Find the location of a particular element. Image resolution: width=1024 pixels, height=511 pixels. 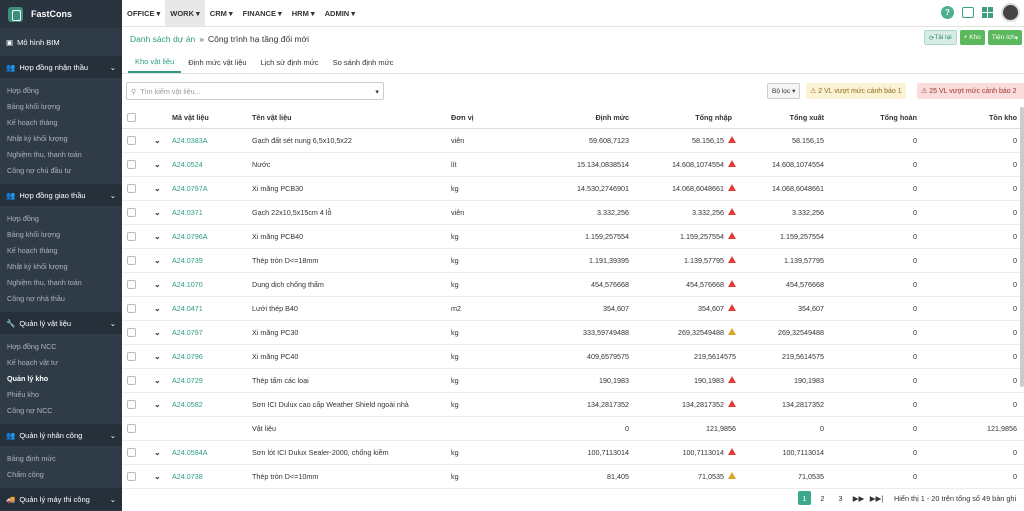

col-import: Tổng nhập is located at coordinates (713, 117).